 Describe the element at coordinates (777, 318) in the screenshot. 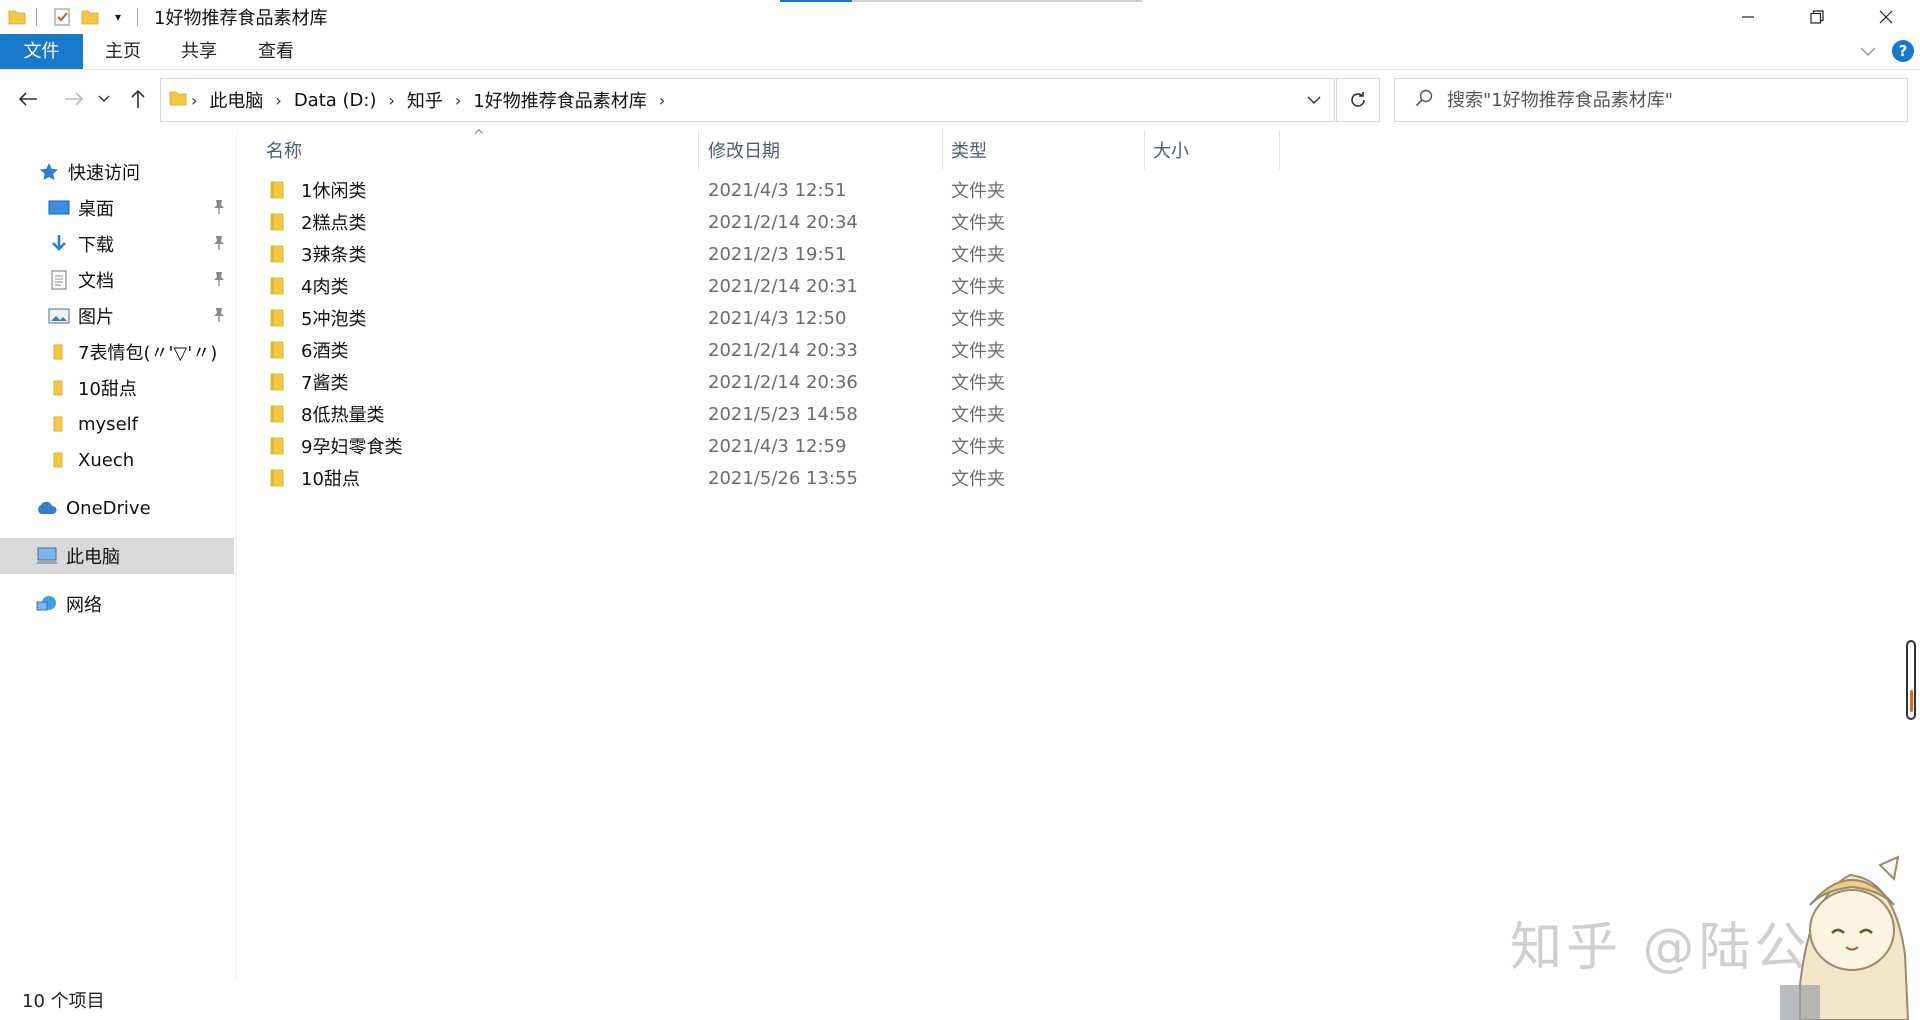

I see `modified-date: 2021/4/3 12:50` at that location.